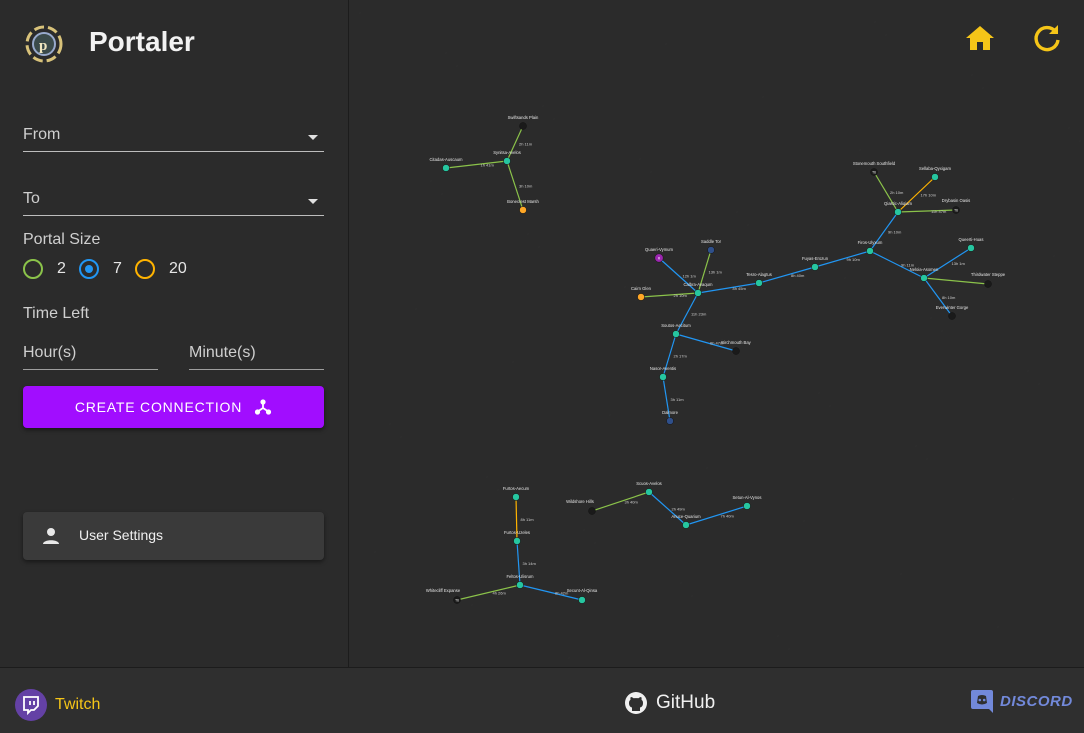  What do you see at coordinates (686, 702) in the screenshot?
I see `github-label: GitHub` at bounding box center [686, 702].